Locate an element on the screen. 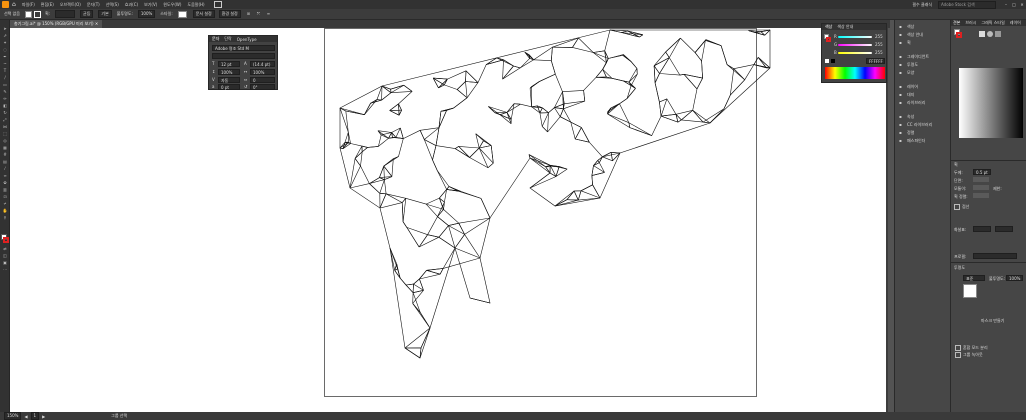 The image size is (1026, 420). variable-width-select: 균등 is located at coordinates (87, 14).